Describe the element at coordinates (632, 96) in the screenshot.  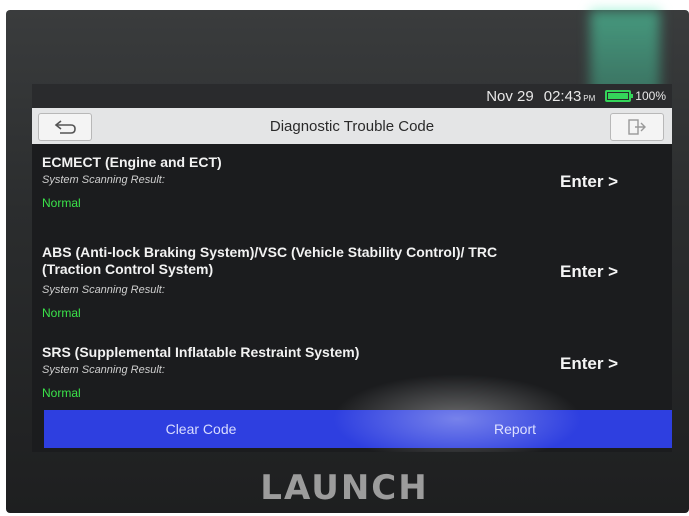
I see `battery-tip` at that location.